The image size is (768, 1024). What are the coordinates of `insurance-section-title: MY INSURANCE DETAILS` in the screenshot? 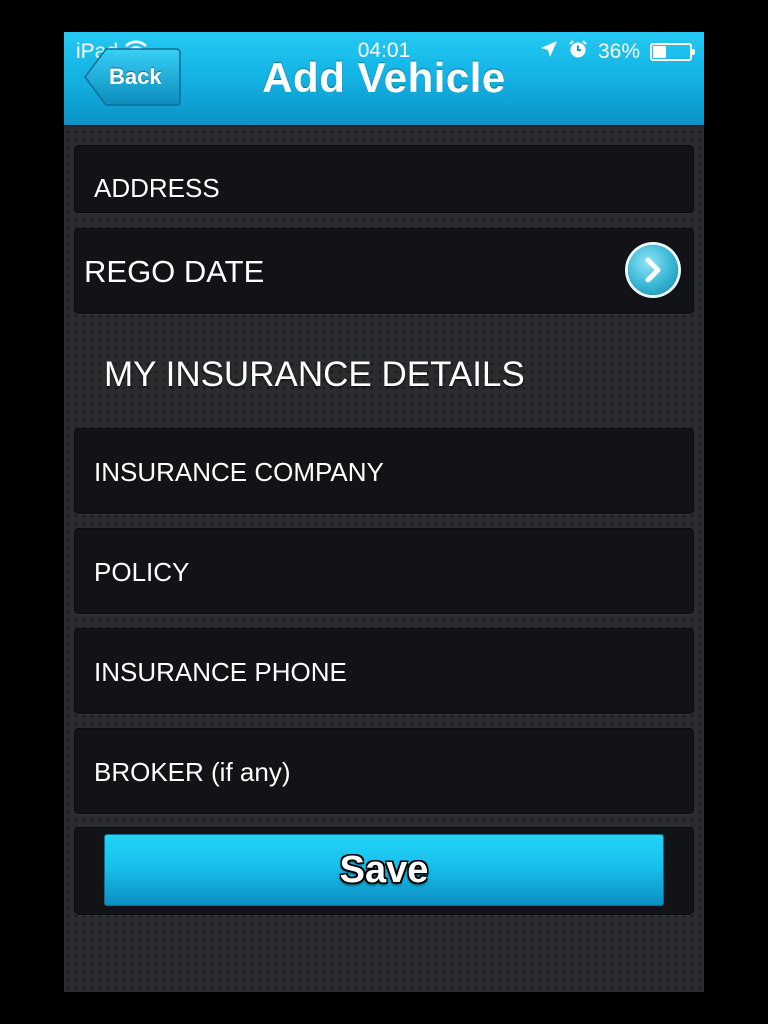 It's located at (314, 374).